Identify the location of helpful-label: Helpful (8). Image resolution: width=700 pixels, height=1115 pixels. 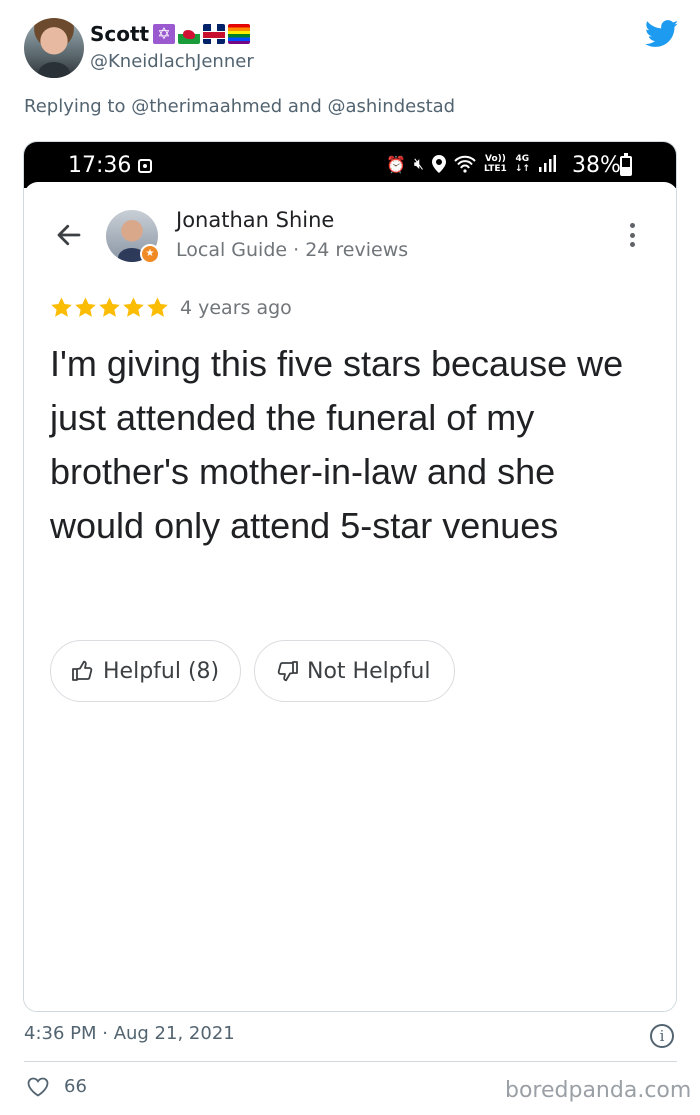
(161, 671).